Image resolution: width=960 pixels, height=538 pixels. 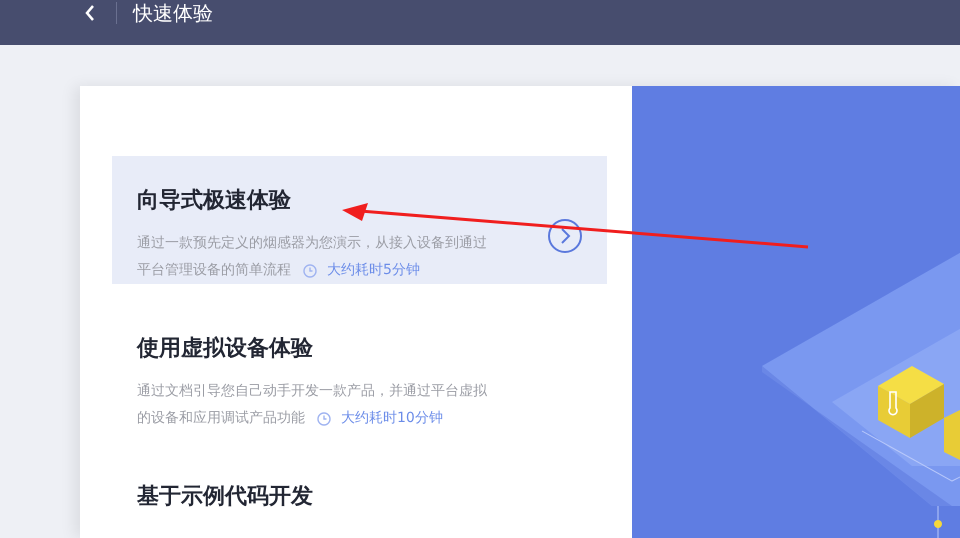 I want to click on description-line: 通过一款预先定义的烟感器为您演示，从接入设备到通过, so click(x=312, y=243).